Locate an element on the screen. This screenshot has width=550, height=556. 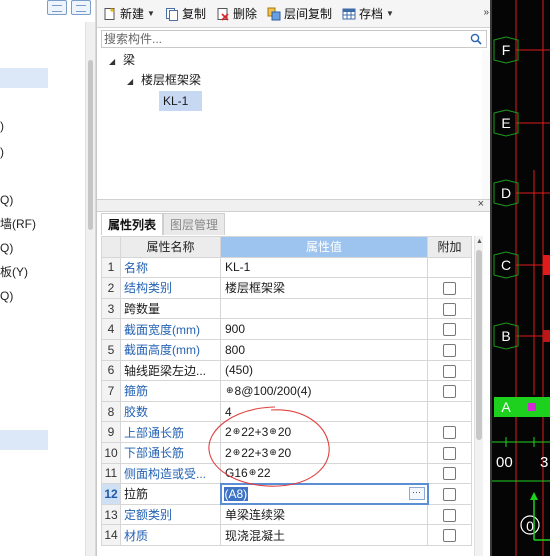
axis-label: C is located at coordinates (506, 265).